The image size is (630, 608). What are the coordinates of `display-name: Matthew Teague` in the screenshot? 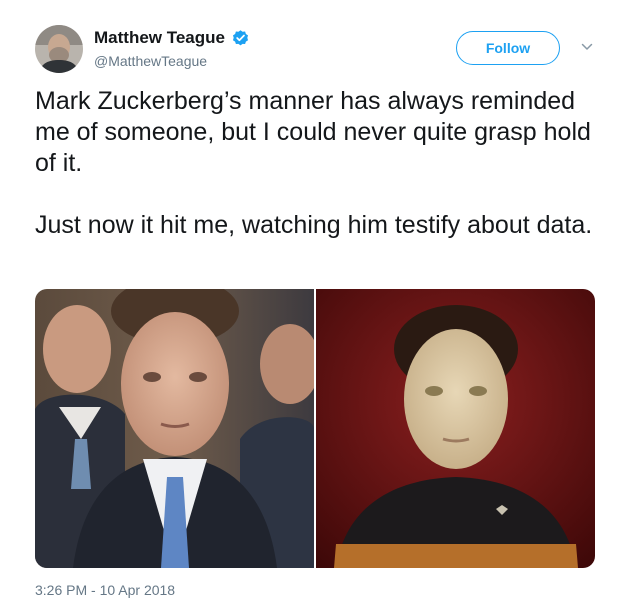 It's located at (159, 38).